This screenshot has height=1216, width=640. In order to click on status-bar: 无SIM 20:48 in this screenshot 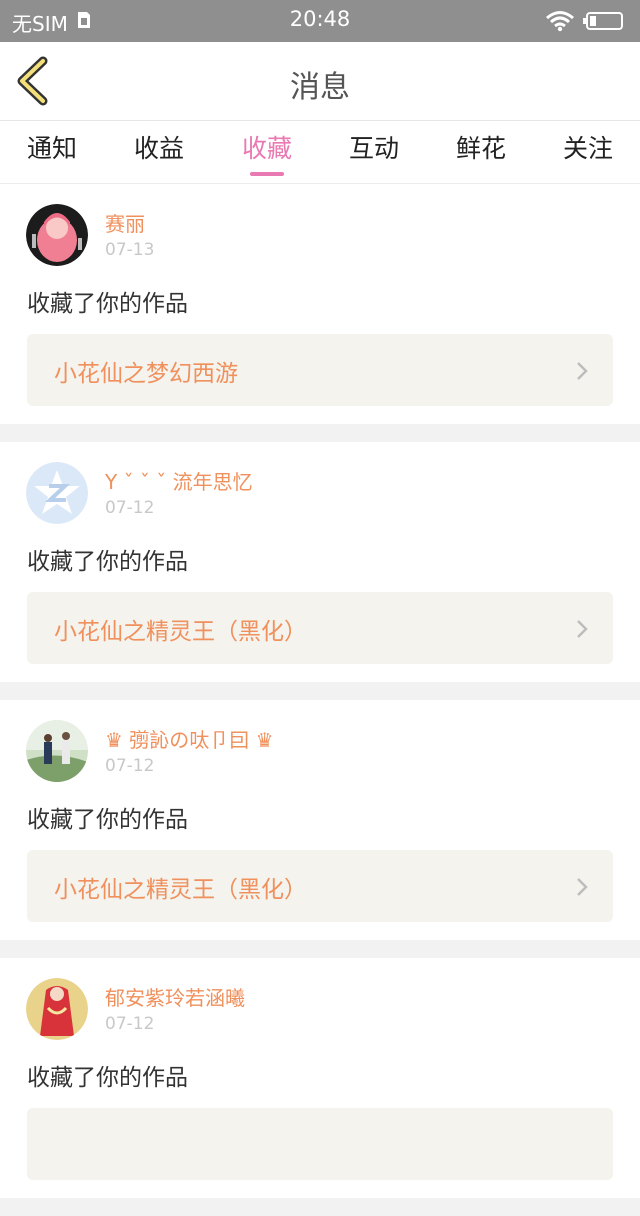, I will do `click(320, 21)`.